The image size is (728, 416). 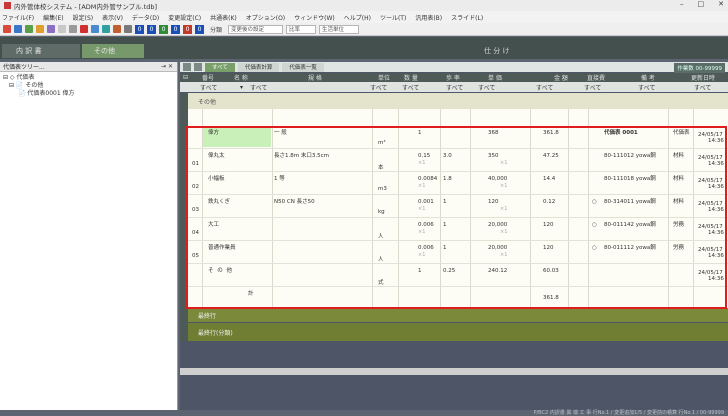 What do you see at coordinates (219, 201) in the screenshot?
I see `cell-name: 鉄丸くぎ` at bounding box center [219, 201].